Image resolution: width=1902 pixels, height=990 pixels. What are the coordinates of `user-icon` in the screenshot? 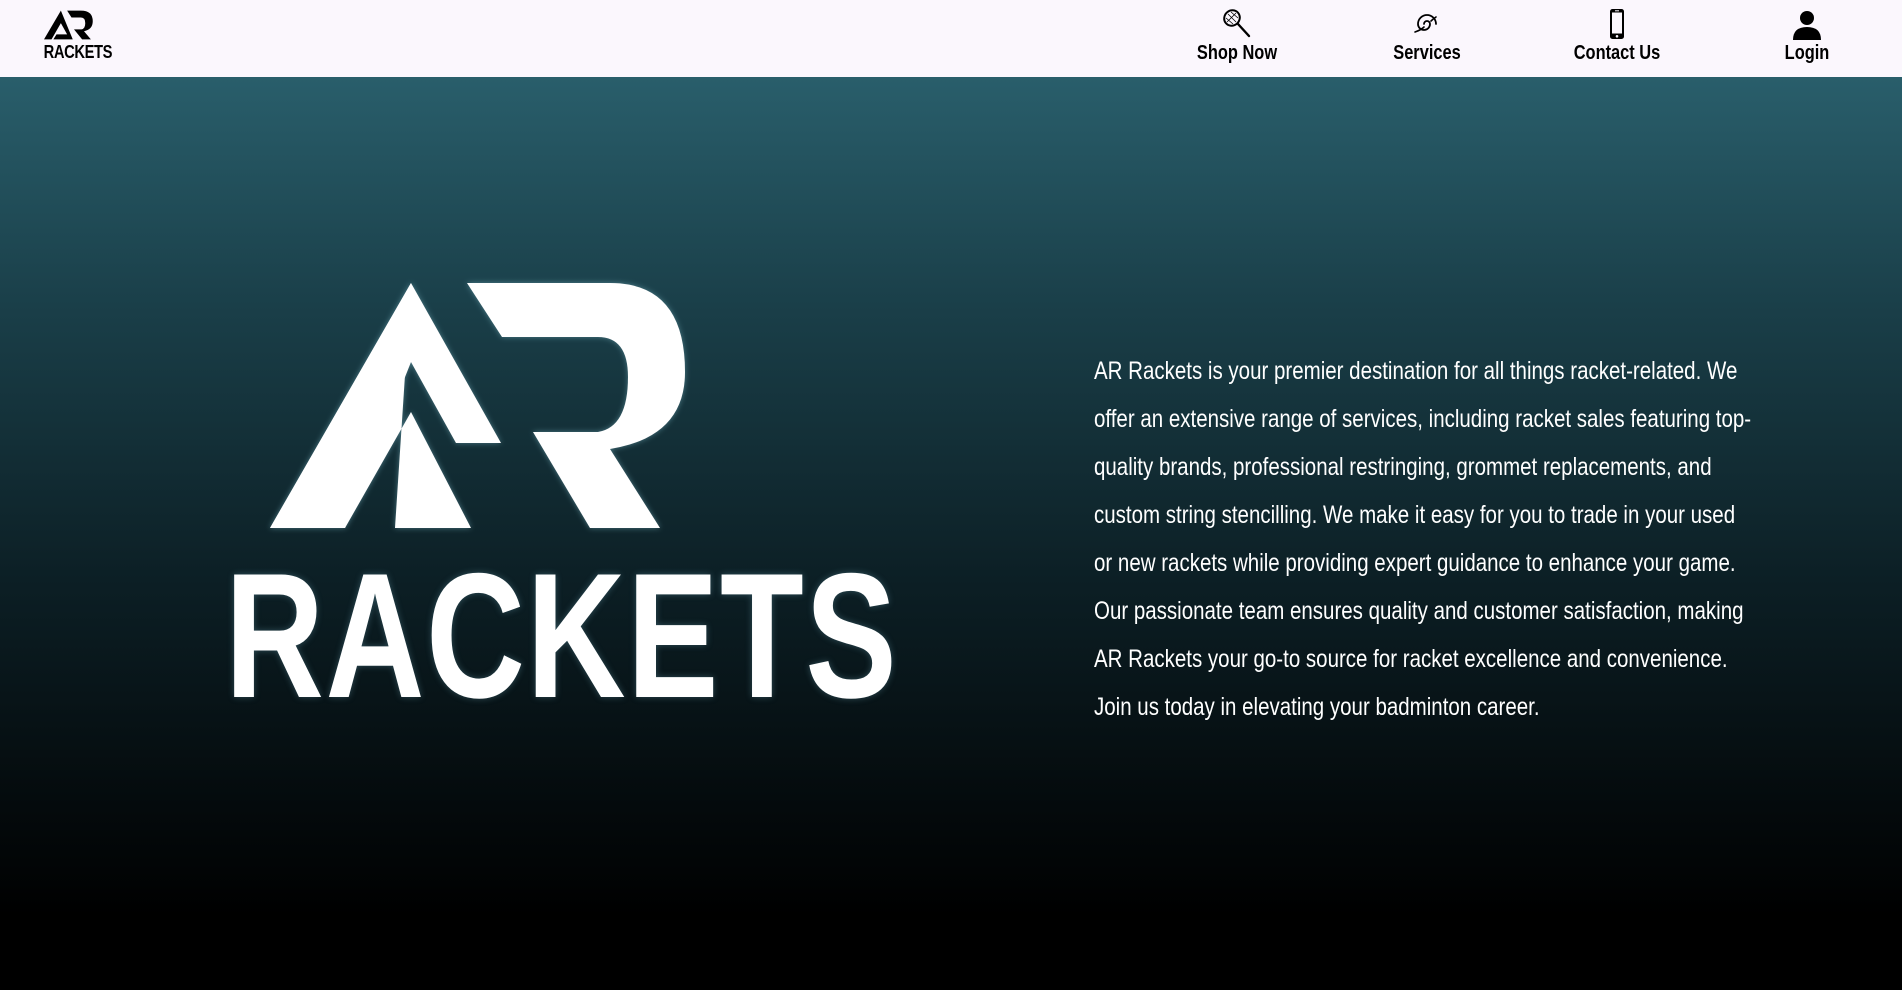 It's located at (1807, 25).